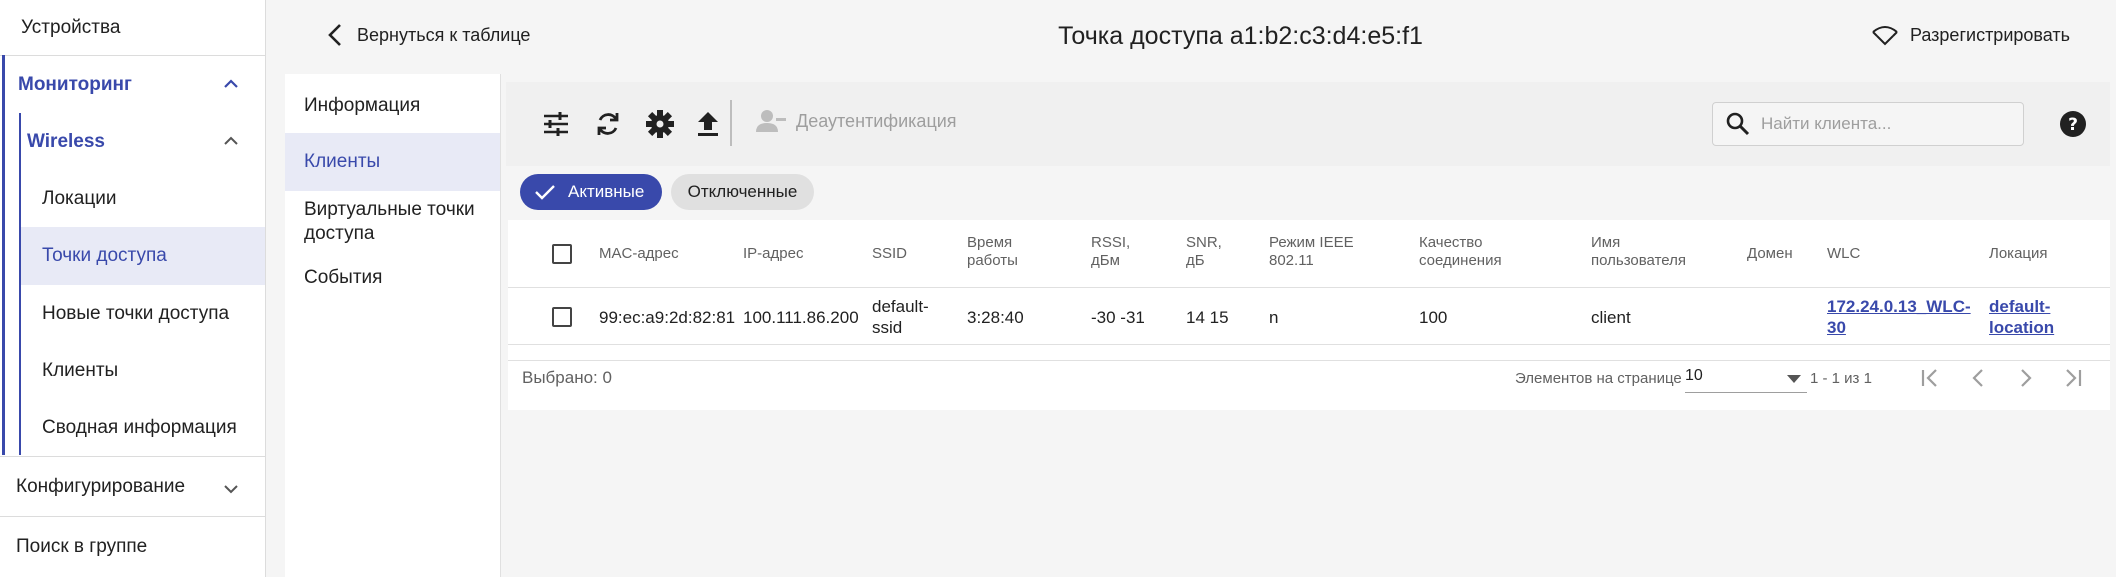 The height and width of the screenshot is (577, 2116). I want to click on column-header-username: Имя пользователя, so click(1638, 252).